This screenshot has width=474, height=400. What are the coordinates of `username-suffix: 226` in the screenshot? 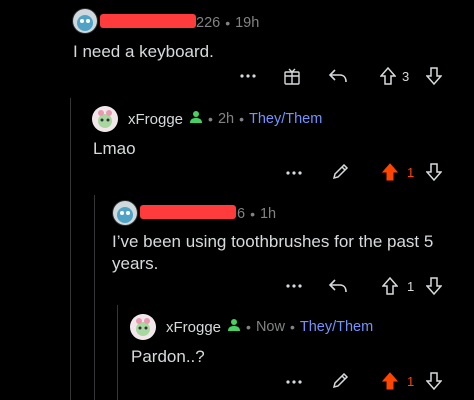 It's located at (208, 23).